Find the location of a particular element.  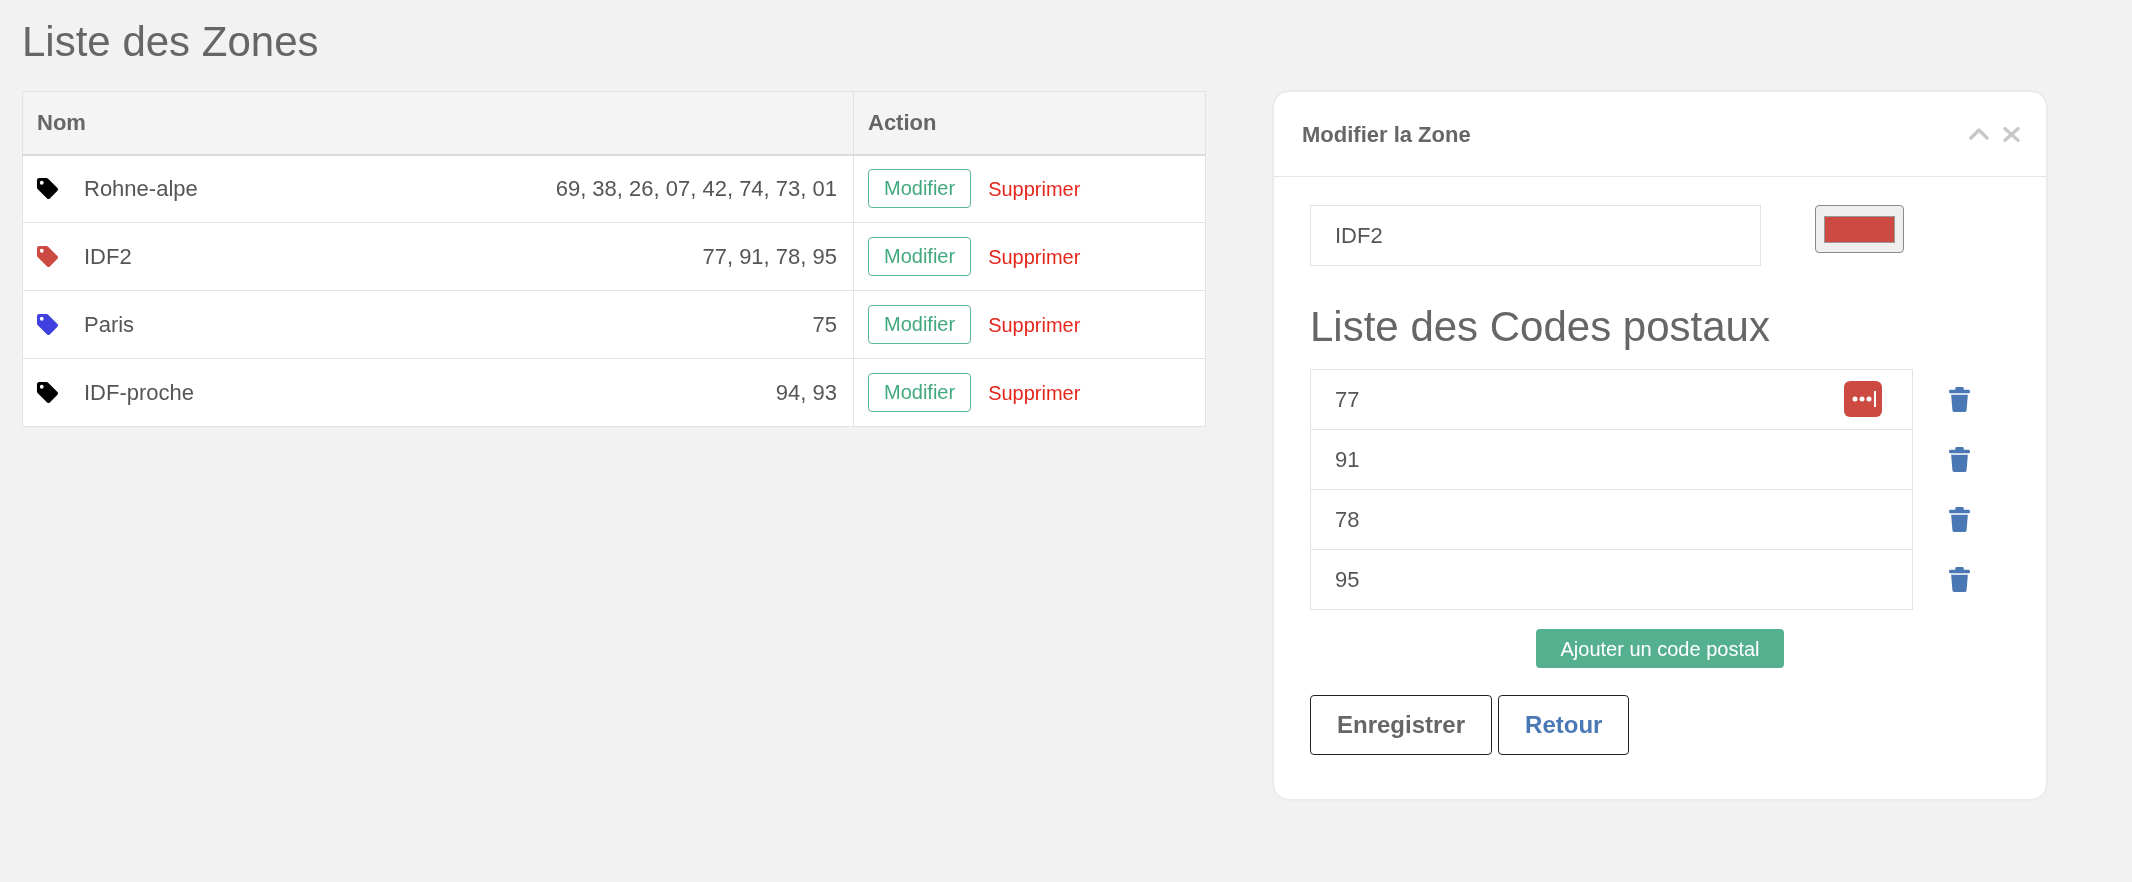

postal-code-input: 78 is located at coordinates (1611, 519).